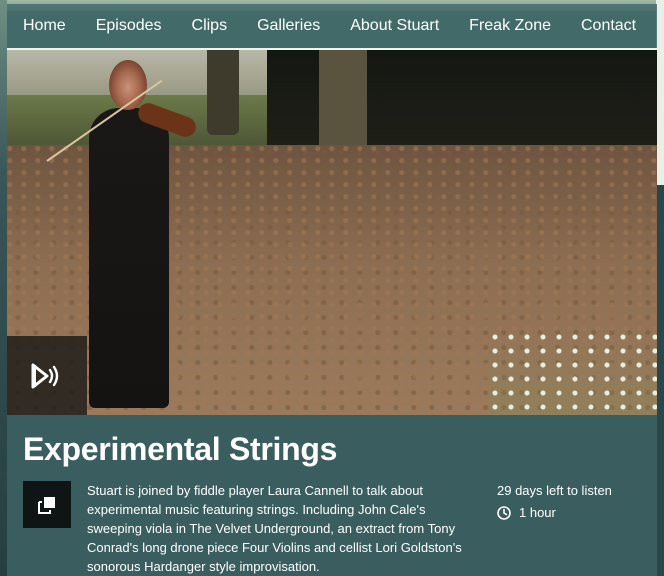 This screenshot has height=576, width=664. I want to click on audio-play-button, so click(47, 375).